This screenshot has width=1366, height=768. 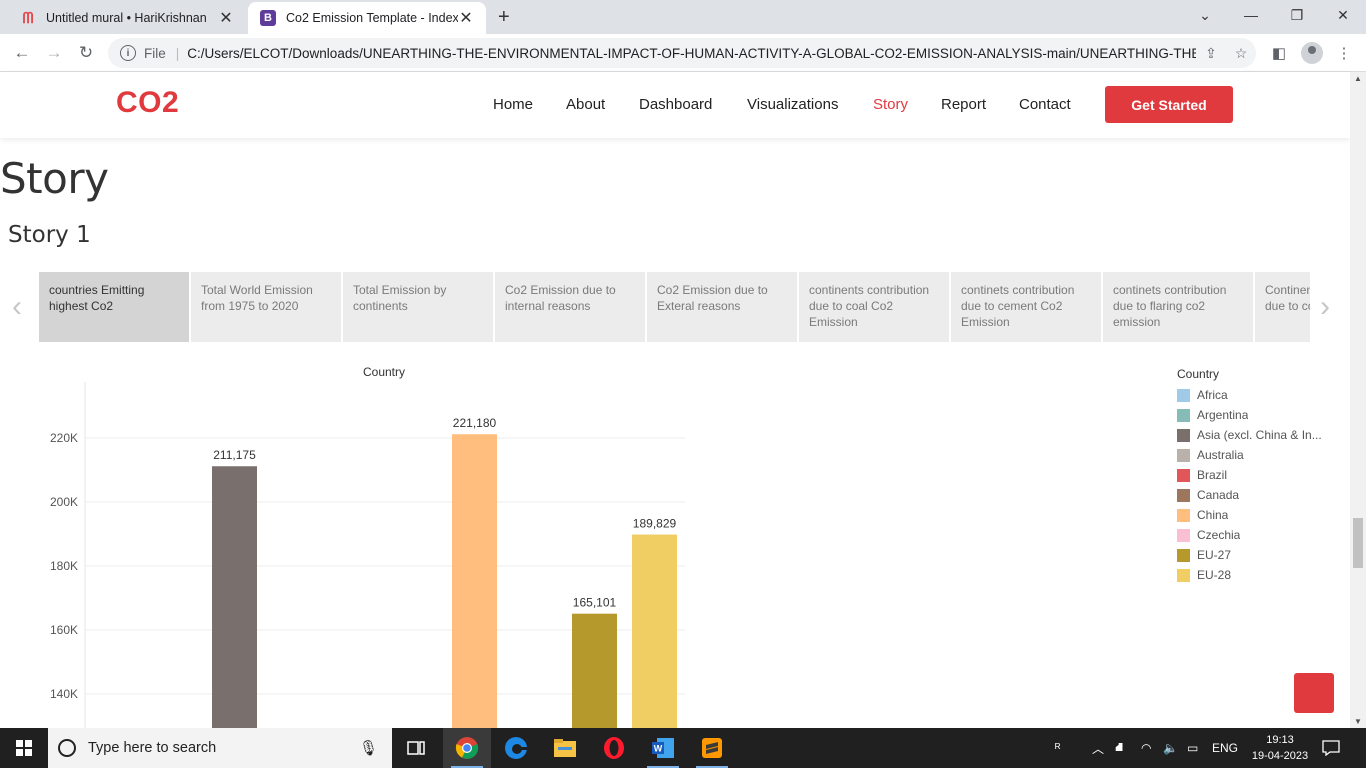 I want to click on legend-item: Canada, so click(x=1259, y=495).